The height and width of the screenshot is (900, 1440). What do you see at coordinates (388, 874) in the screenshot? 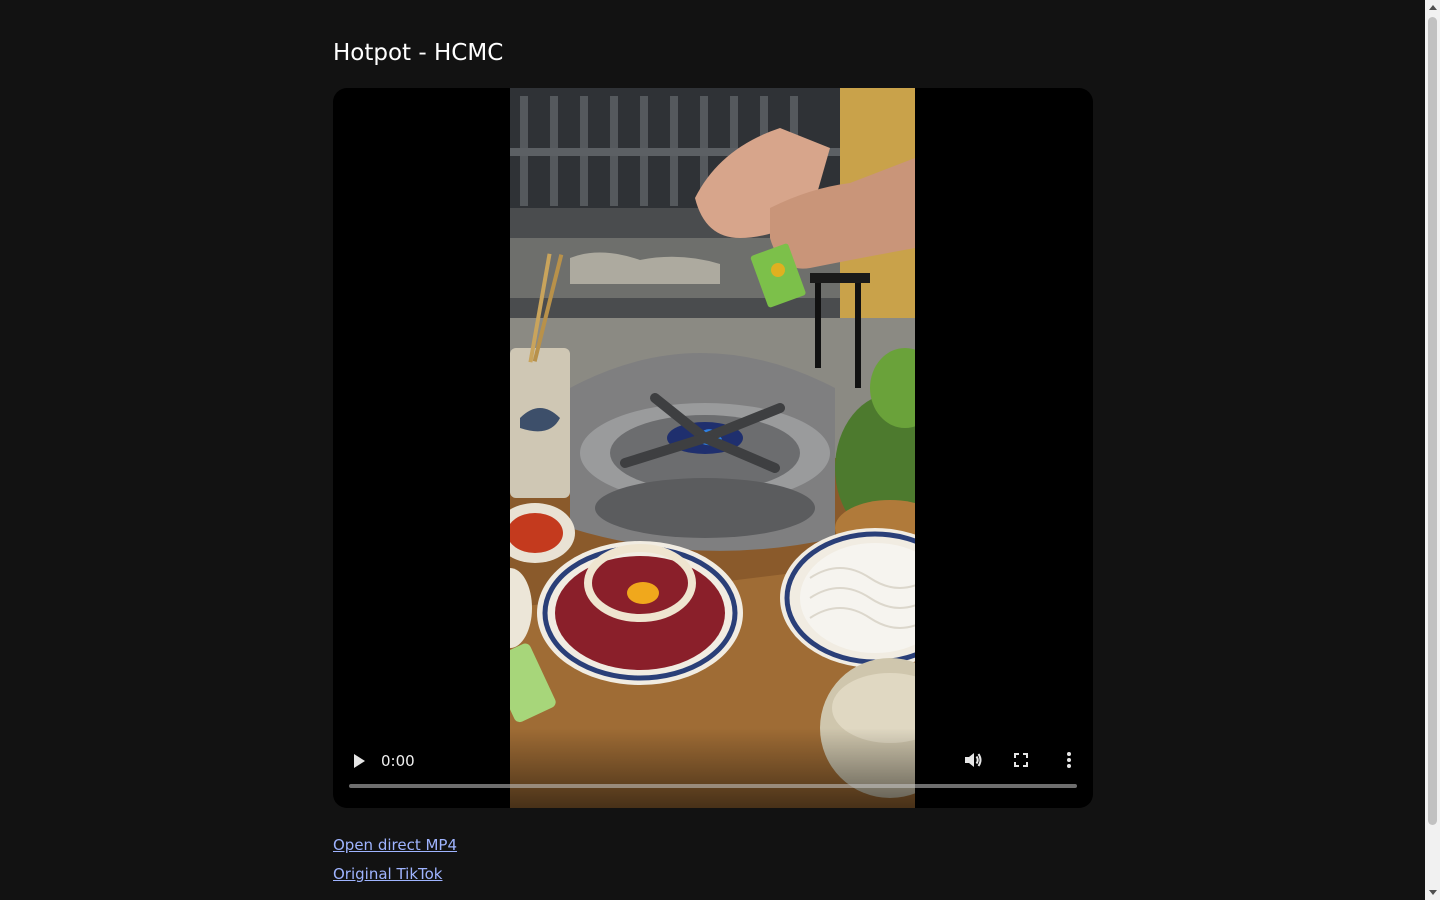
I see `original-tiktok-link: Original TikTok` at bounding box center [388, 874].